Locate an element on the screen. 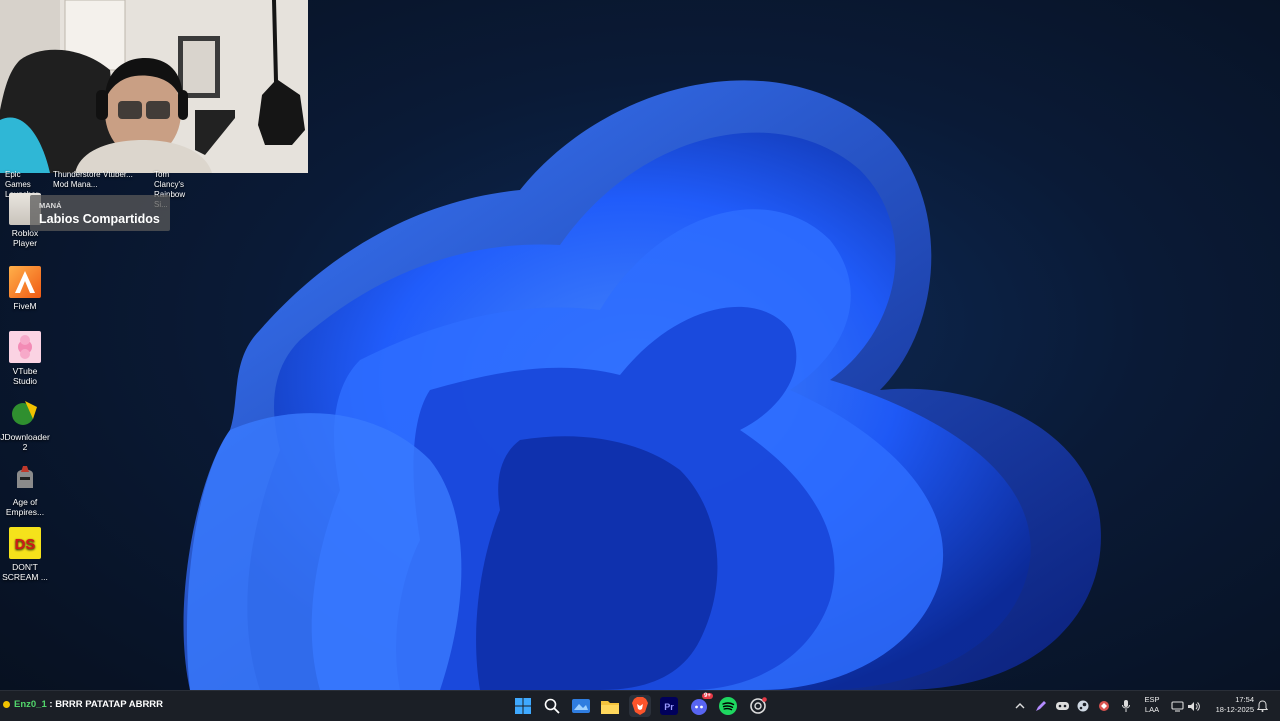 Image resolution: width=1280 pixels, height=721 pixels. webcam-overlay is located at coordinates (154, 86).